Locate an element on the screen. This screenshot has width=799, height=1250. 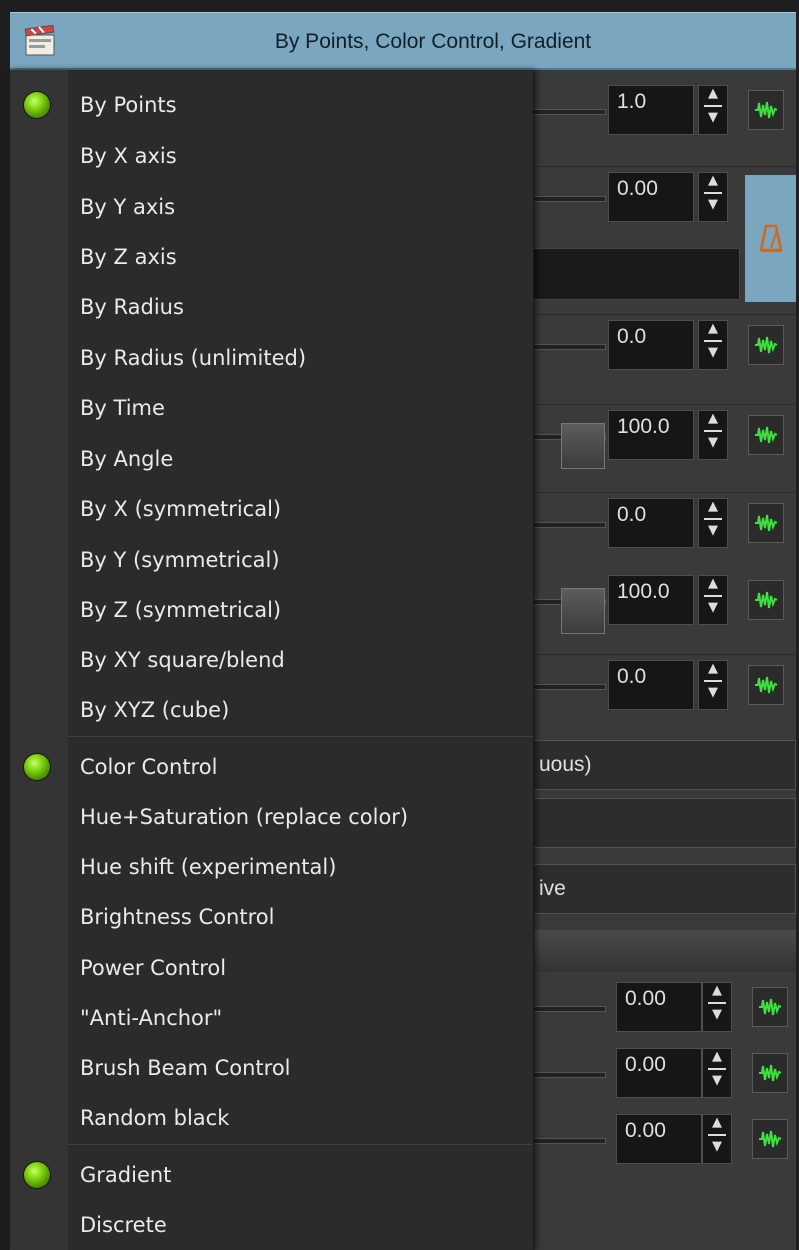
clapper-icon is located at coordinates (41, 40).